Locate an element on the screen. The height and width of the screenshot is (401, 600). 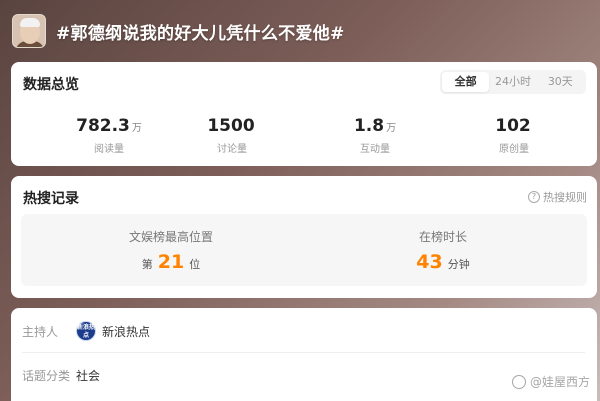
category-value: 社会 is located at coordinates (88, 376).